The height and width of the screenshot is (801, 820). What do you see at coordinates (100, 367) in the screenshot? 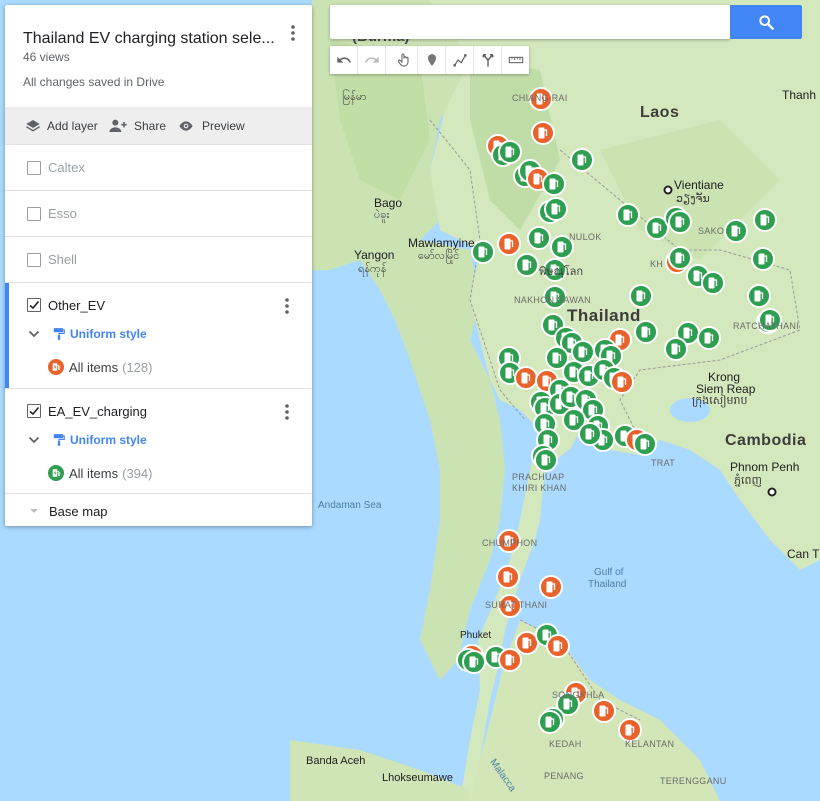
I see `layer-other-ev-all-items: All items (128)` at bounding box center [100, 367].